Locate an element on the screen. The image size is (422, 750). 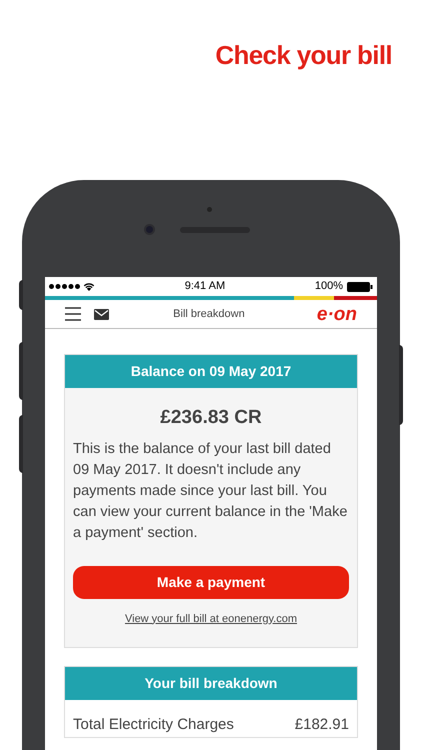
balance-amount: £236.83 CR is located at coordinates (211, 418).